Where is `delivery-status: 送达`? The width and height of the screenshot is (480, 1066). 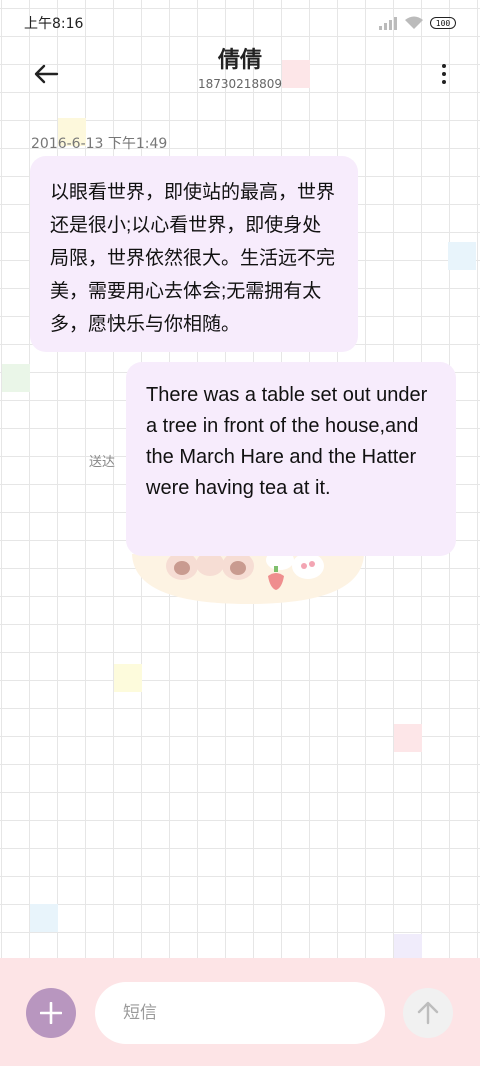
delivery-status: 送达 is located at coordinates (102, 462).